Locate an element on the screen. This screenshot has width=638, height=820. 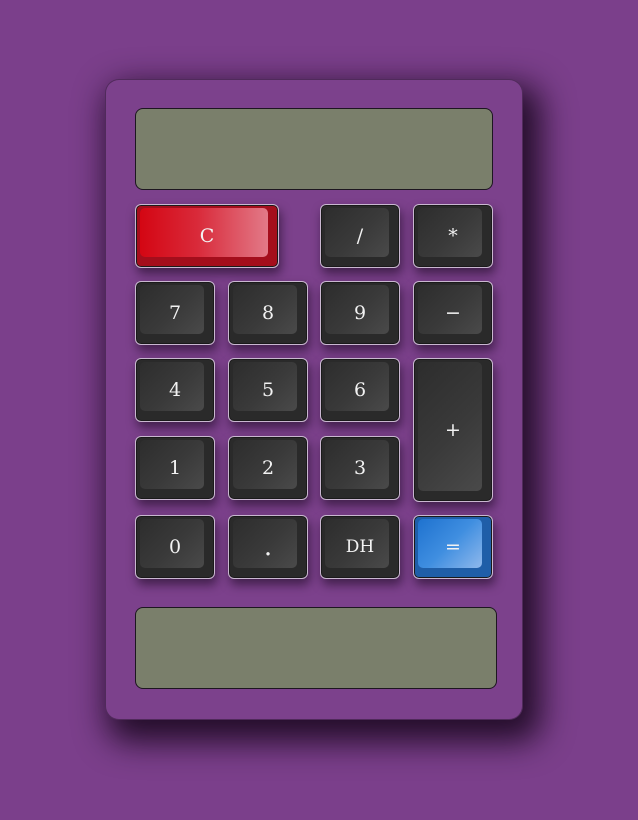
decimal-button: . is located at coordinates (268, 547).